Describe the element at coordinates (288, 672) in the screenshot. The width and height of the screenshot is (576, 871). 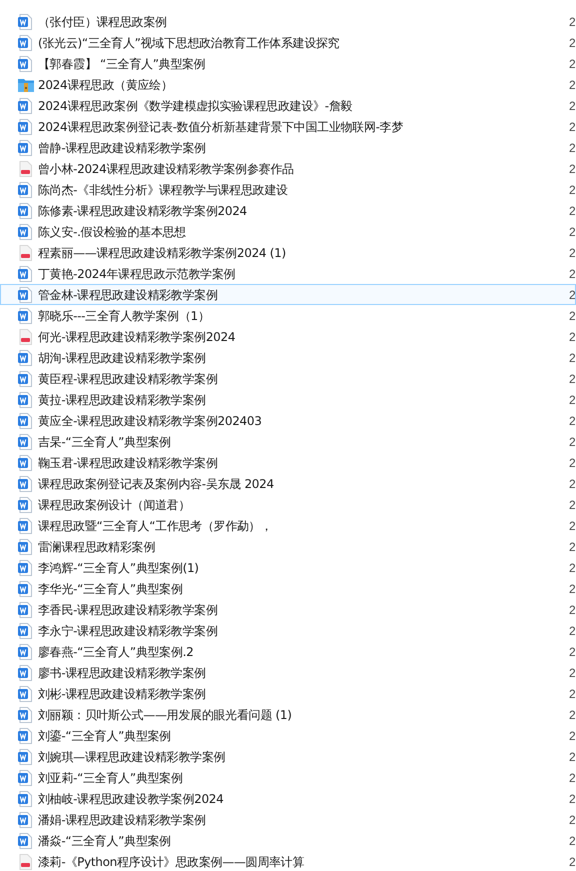
I see `file-row: 廖书-课程思政建设精彩教学案例 2` at that location.